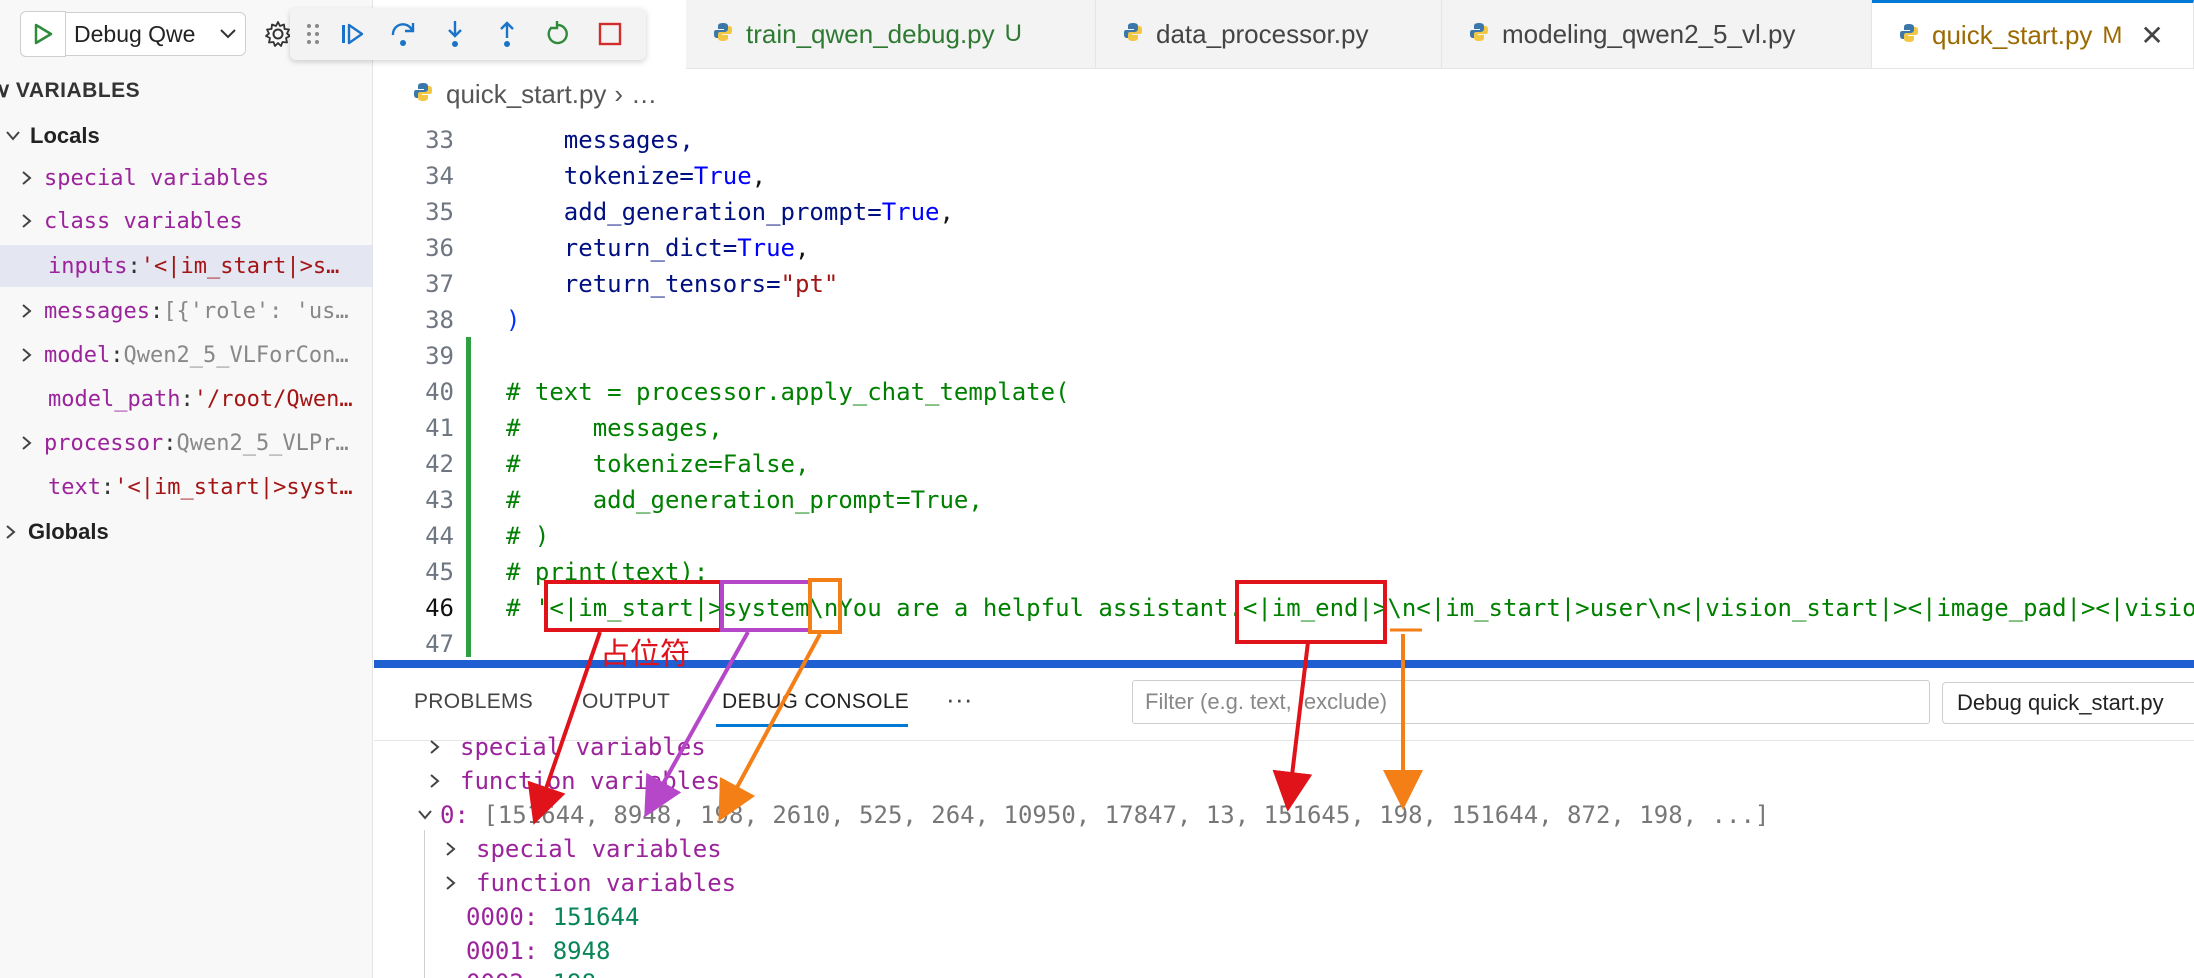  What do you see at coordinates (531, 972) in the screenshot?
I see `console-item: 0002: 198` at bounding box center [531, 972].